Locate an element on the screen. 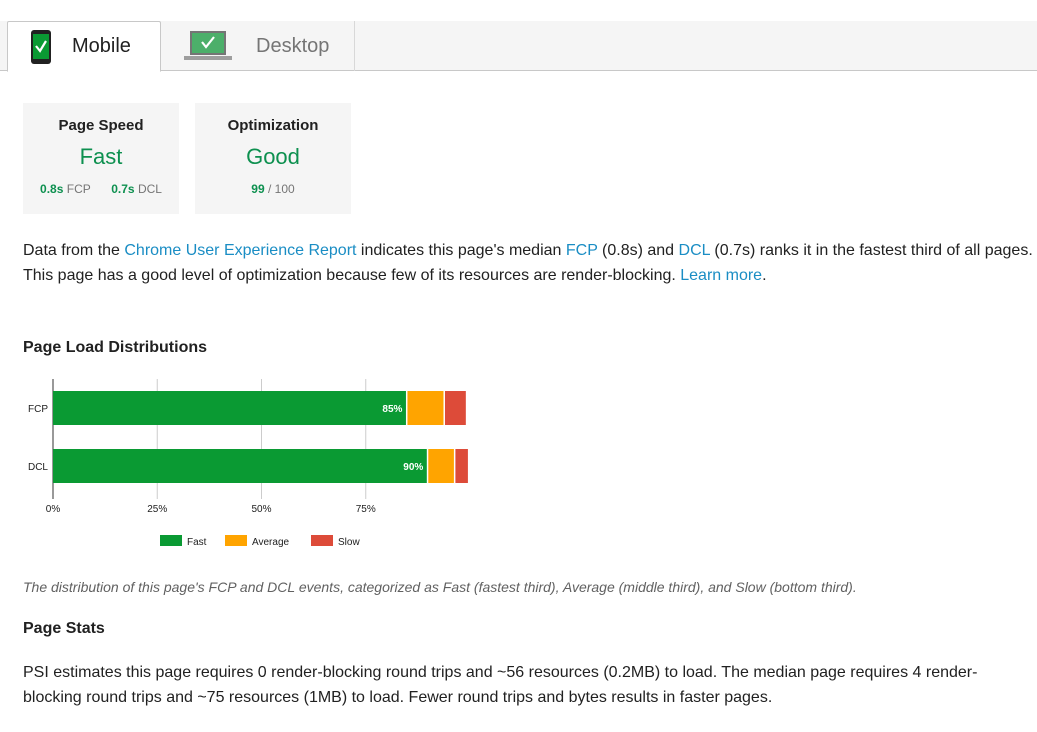 This screenshot has width=1037, height=732. x-tick-label-50: 50% is located at coordinates (261, 509).